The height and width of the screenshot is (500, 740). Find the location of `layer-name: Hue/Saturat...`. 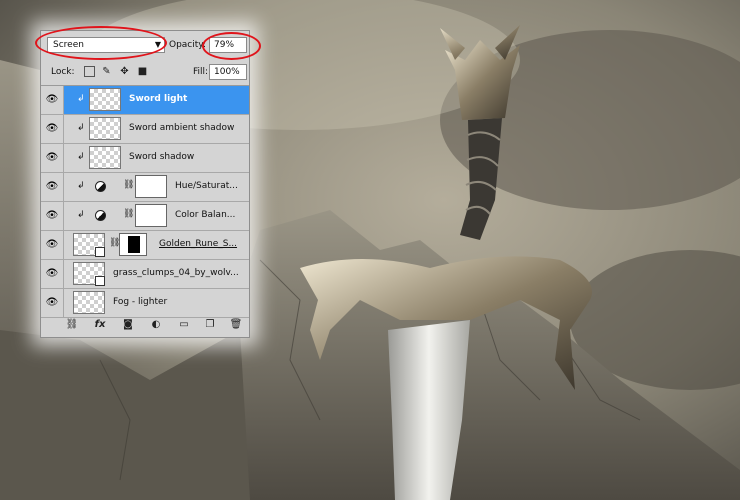

layer-name: Hue/Saturat... is located at coordinates (206, 186).